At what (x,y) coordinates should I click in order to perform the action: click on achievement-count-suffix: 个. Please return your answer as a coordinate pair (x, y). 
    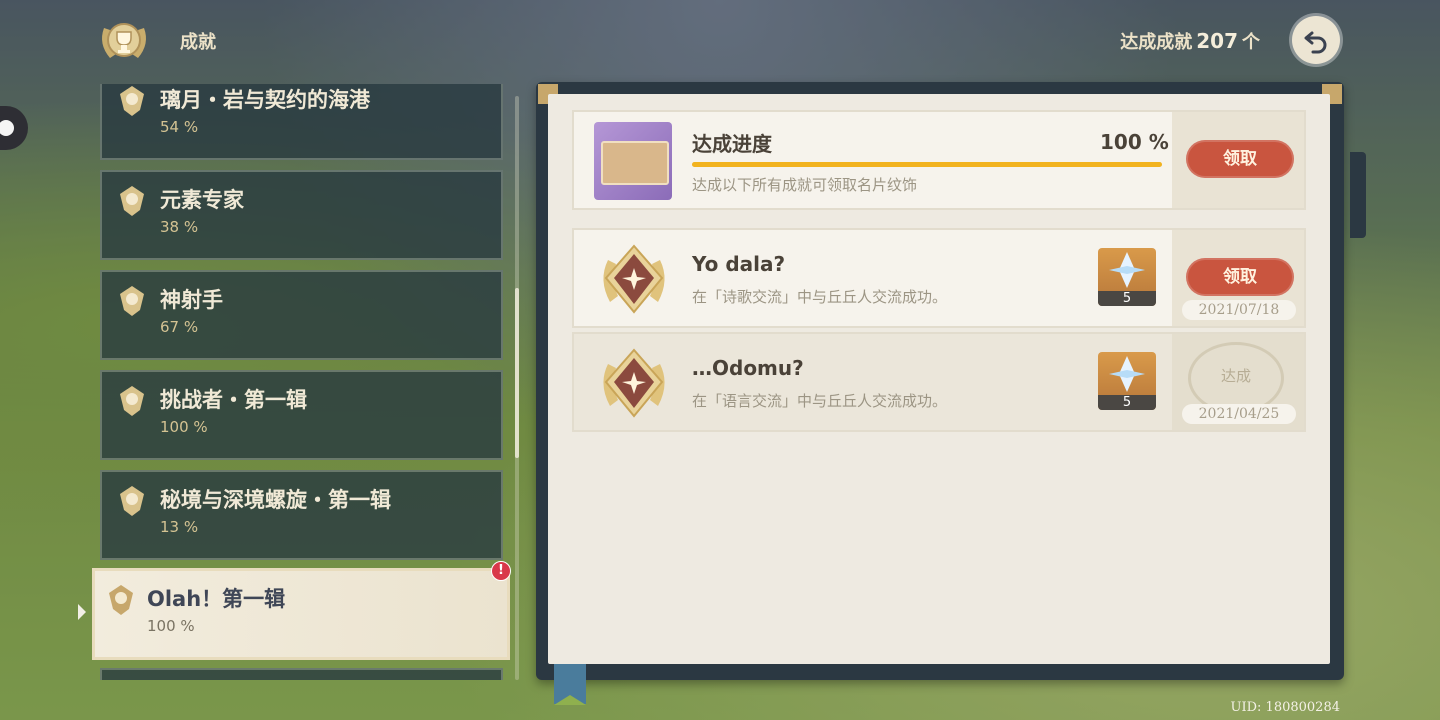
    Looking at the image, I should click on (1251, 42).